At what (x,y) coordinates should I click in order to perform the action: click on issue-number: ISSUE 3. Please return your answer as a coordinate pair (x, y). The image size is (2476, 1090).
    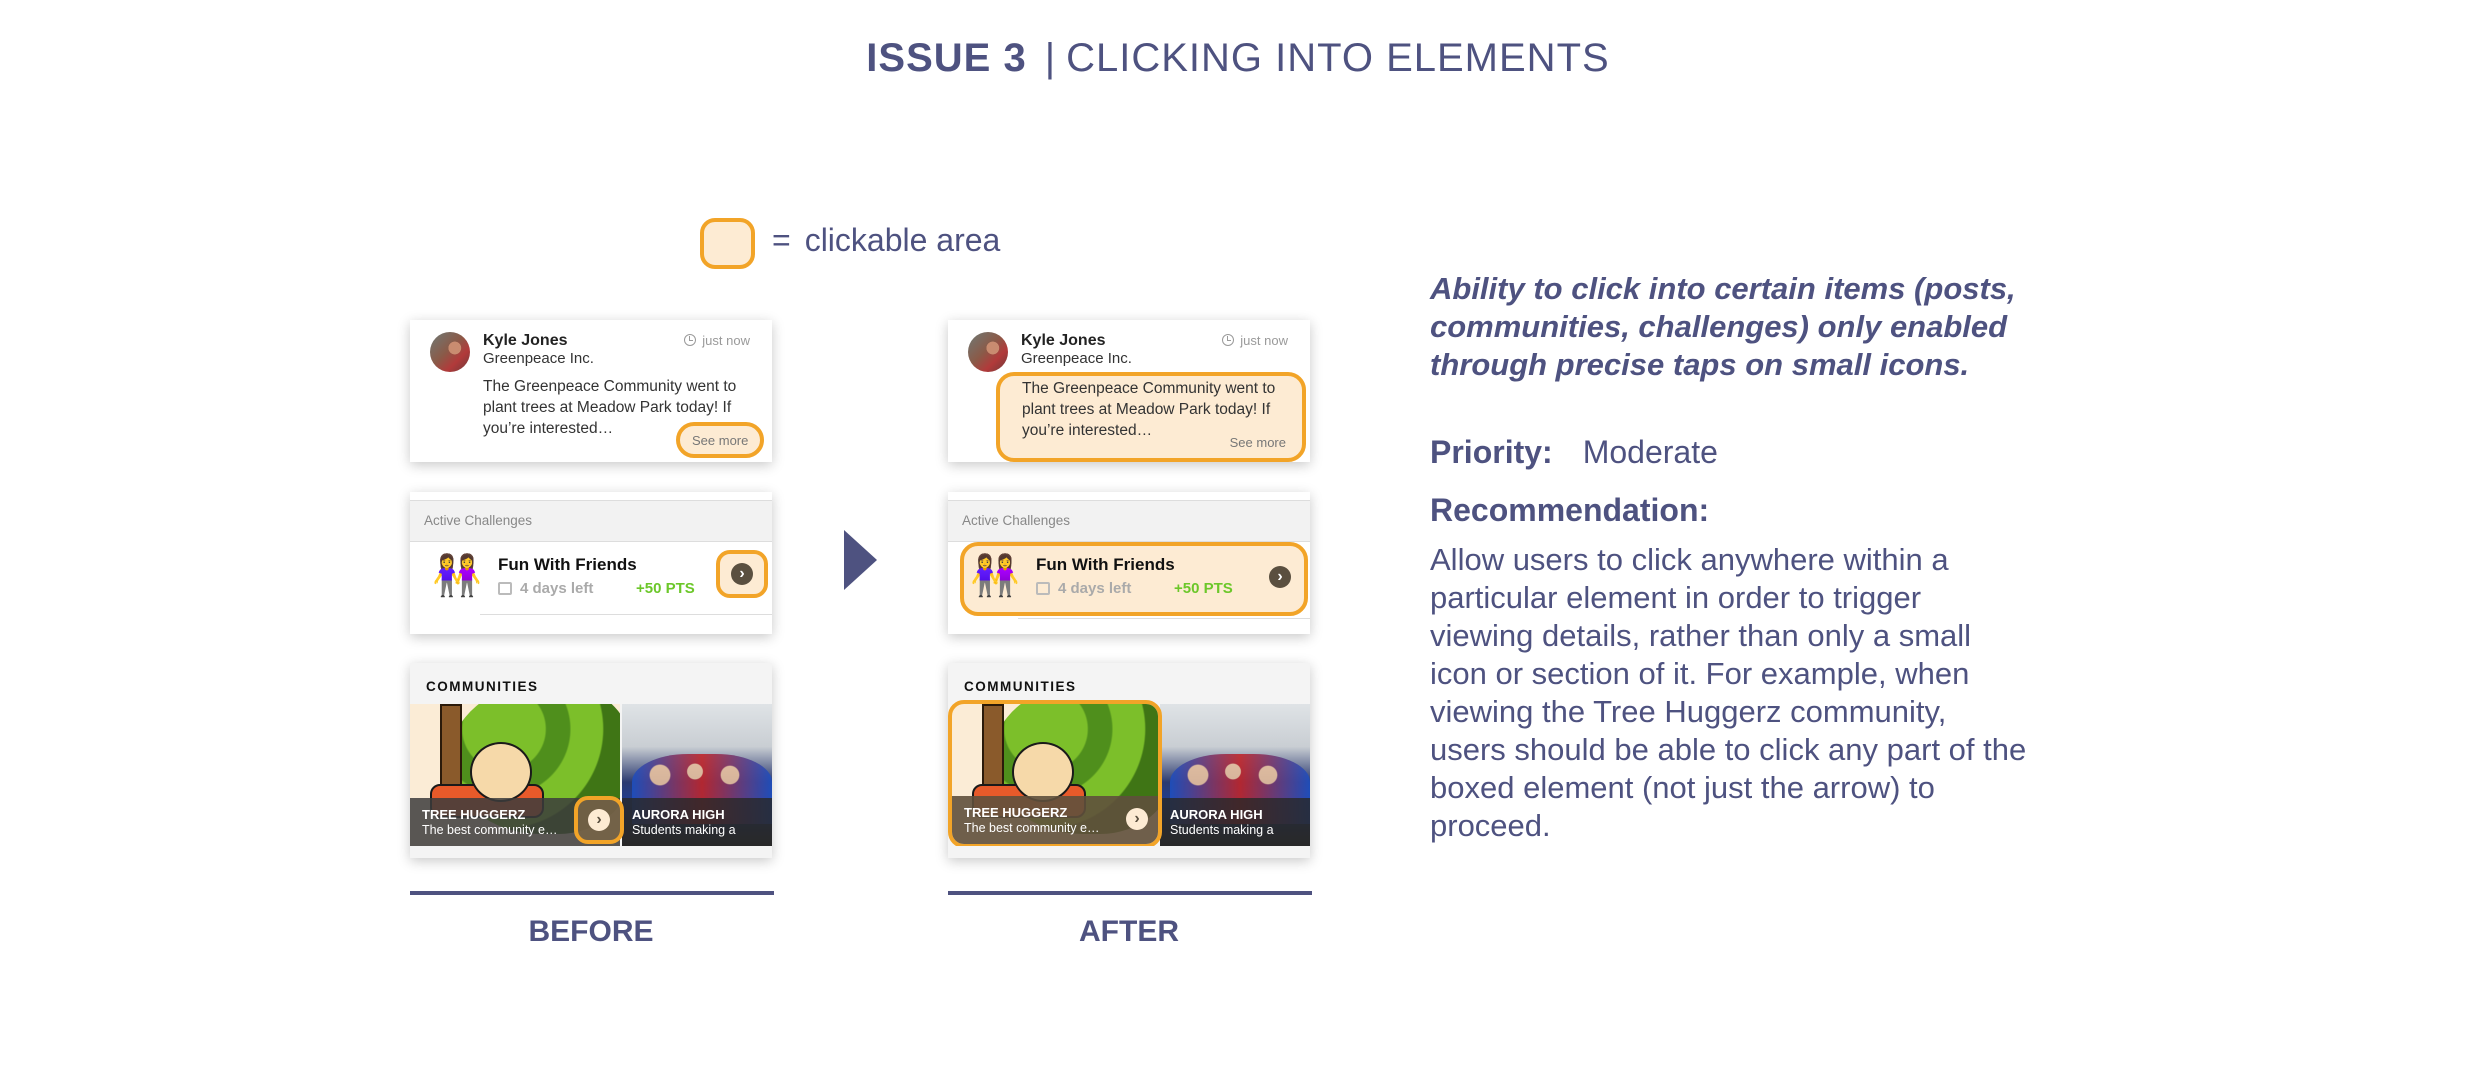
    Looking at the image, I should click on (946, 58).